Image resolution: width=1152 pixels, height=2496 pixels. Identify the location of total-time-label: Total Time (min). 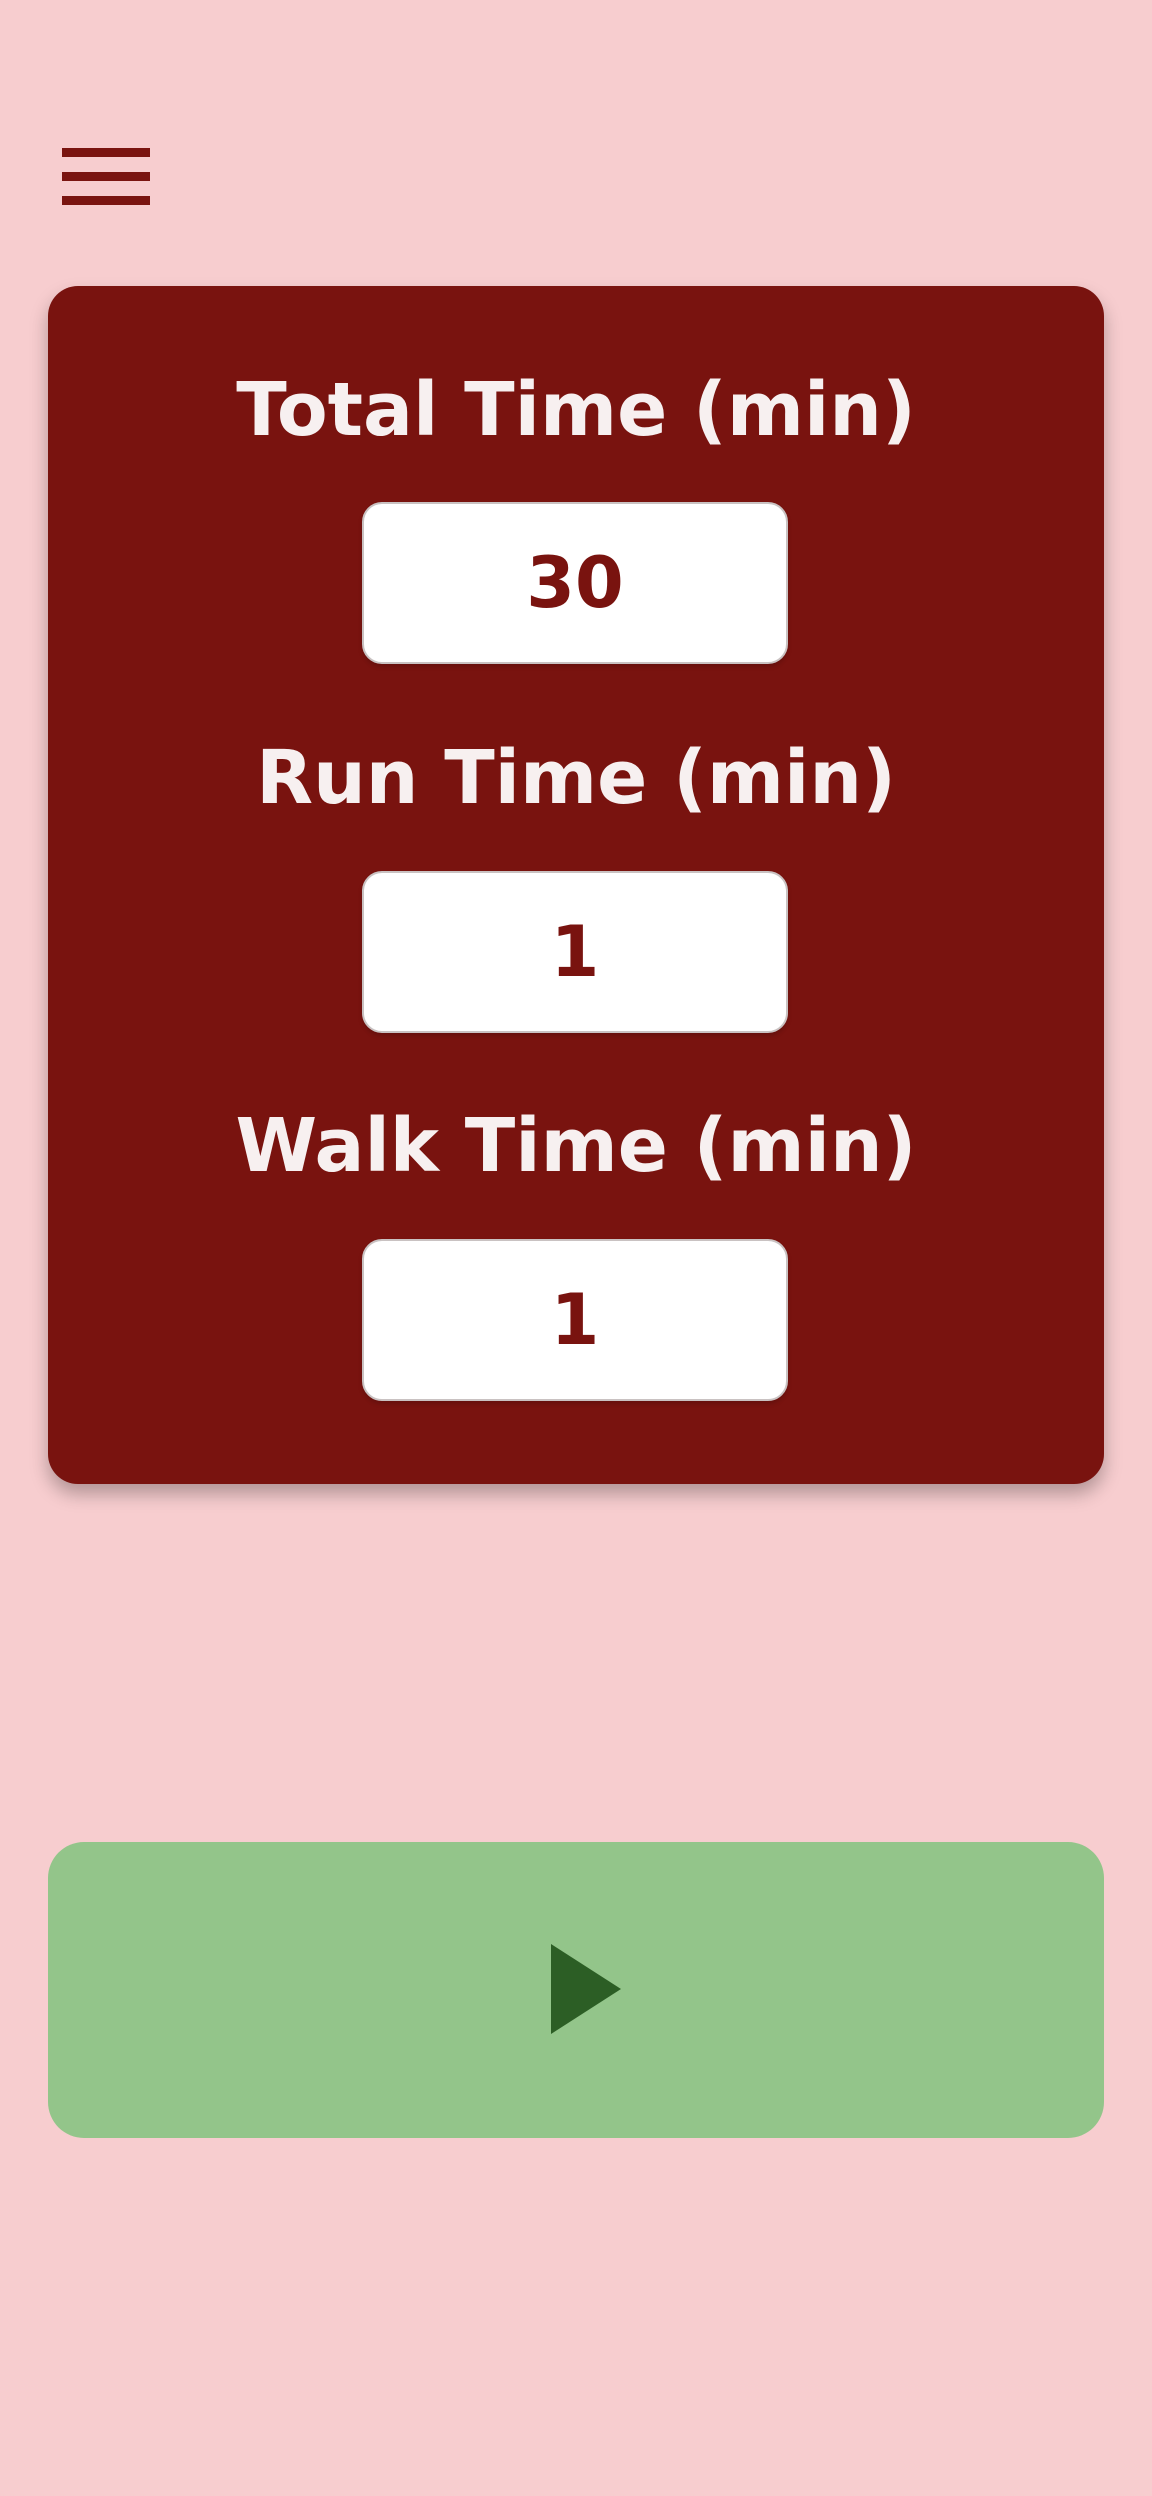
(576, 410).